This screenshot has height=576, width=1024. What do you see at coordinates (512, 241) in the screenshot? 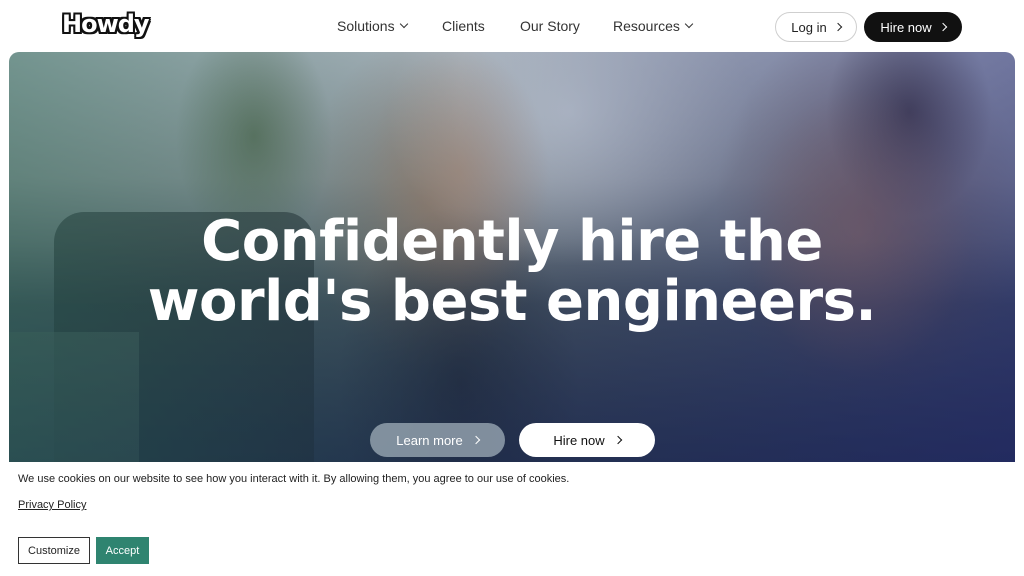
I see `hero-title-line1: Confidently hire the` at bounding box center [512, 241].